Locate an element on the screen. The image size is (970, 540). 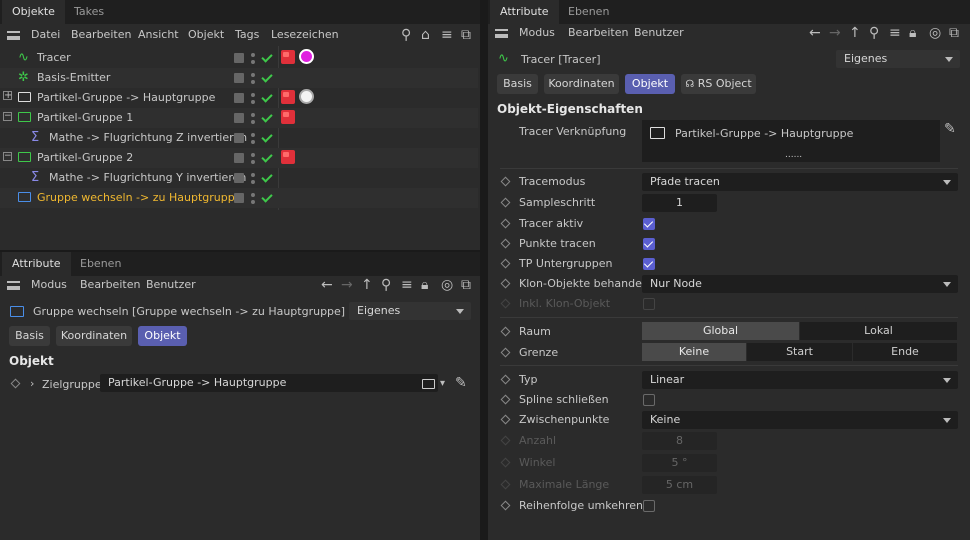
menu-modus: Modus is located at coordinates (537, 33).